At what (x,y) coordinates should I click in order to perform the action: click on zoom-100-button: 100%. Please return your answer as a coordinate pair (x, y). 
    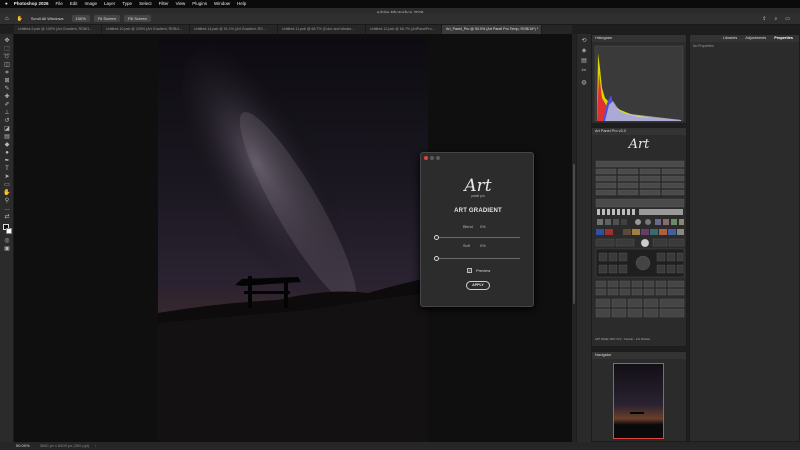
    Looking at the image, I should click on (80, 18).